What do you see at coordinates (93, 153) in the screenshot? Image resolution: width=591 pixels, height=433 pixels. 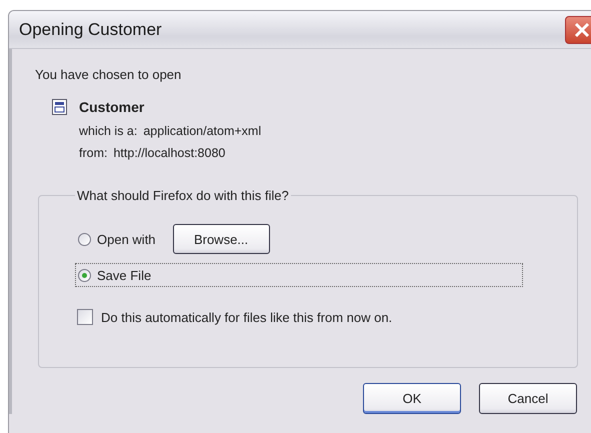 I see `from-label: from:` at bounding box center [93, 153].